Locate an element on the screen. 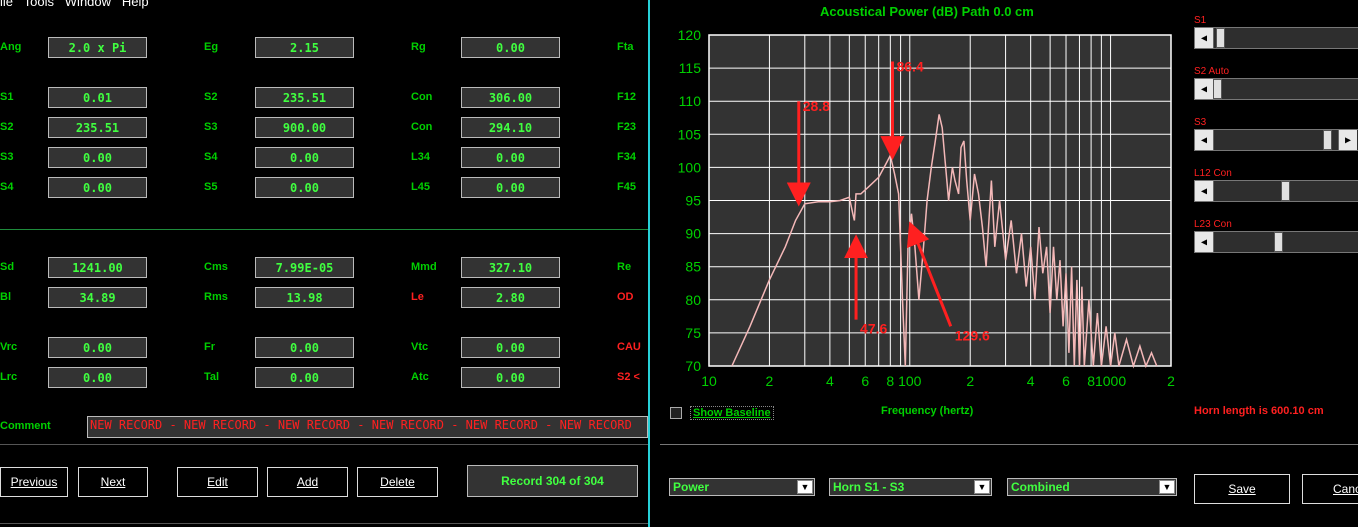 This screenshot has width=1358, height=527. y-tick-label: 80 is located at coordinates (693, 300).